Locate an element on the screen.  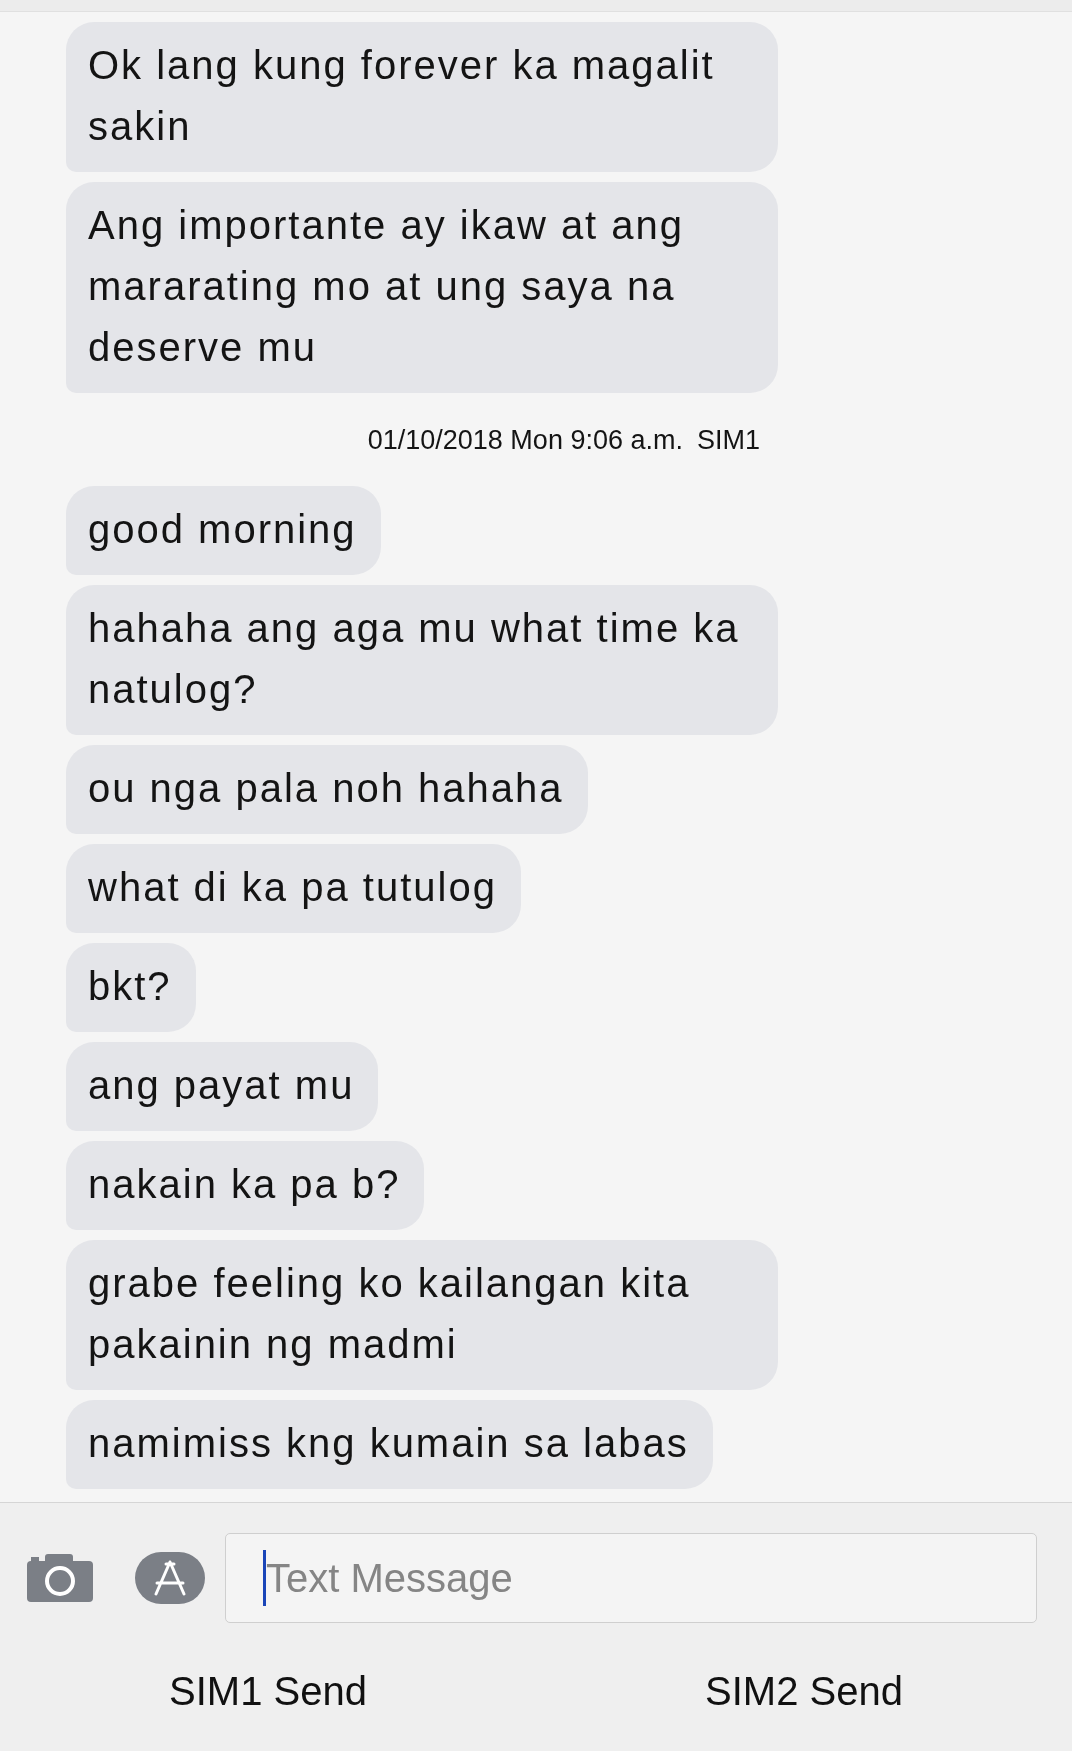
message-bubble: bkt? is located at coordinates (131, 987).